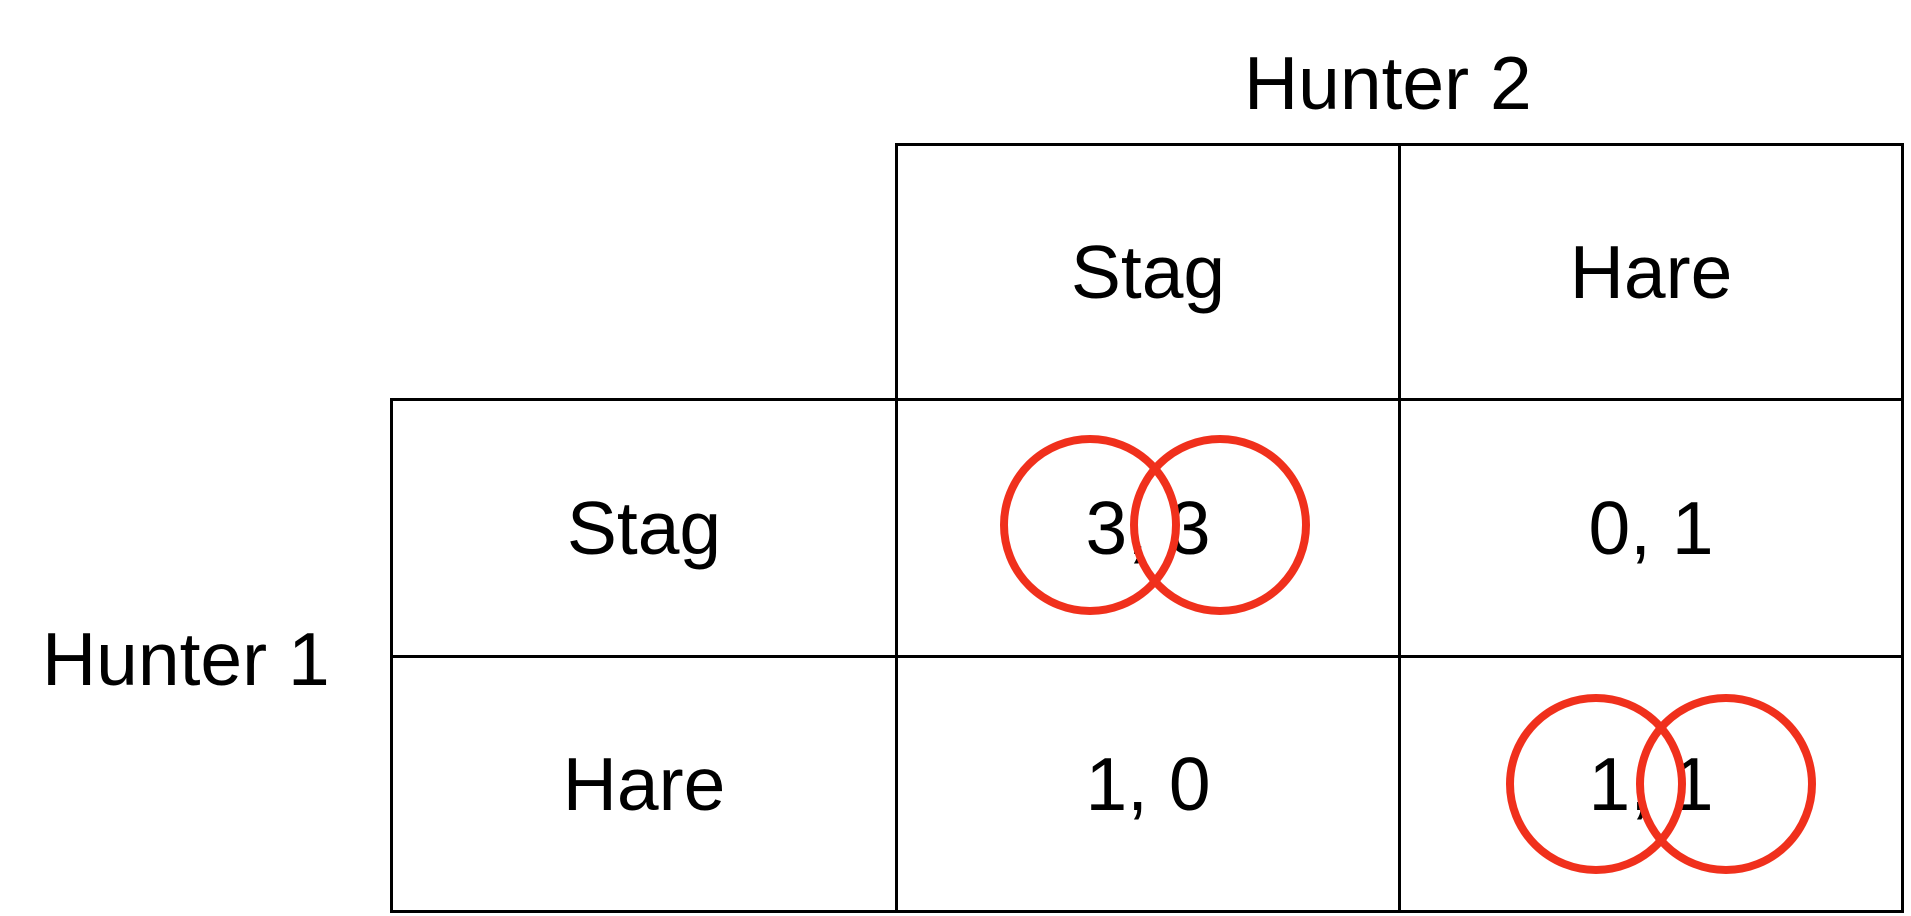 The height and width of the screenshot is (916, 1911). What do you see at coordinates (1148, 784) in the screenshot?
I see `payoff-cell-hare-stag: 1, 0` at bounding box center [1148, 784].